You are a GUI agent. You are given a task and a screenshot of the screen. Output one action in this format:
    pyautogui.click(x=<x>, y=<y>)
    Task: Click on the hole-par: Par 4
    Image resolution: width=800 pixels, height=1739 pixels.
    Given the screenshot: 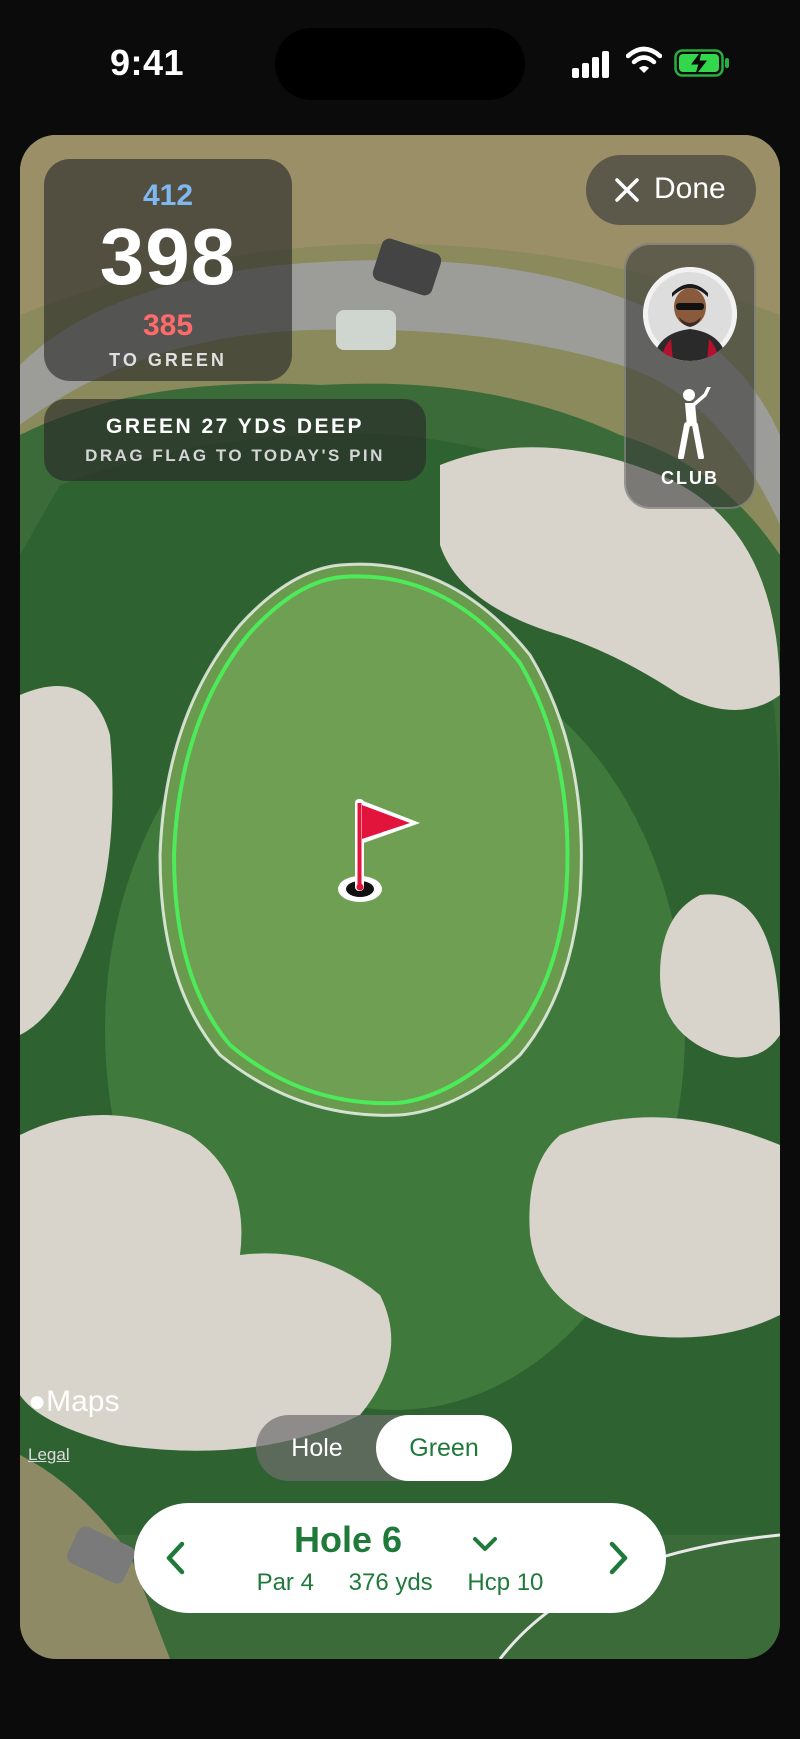 What is the action you would take?
    pyautogui.click(x=285, y=1582)
    